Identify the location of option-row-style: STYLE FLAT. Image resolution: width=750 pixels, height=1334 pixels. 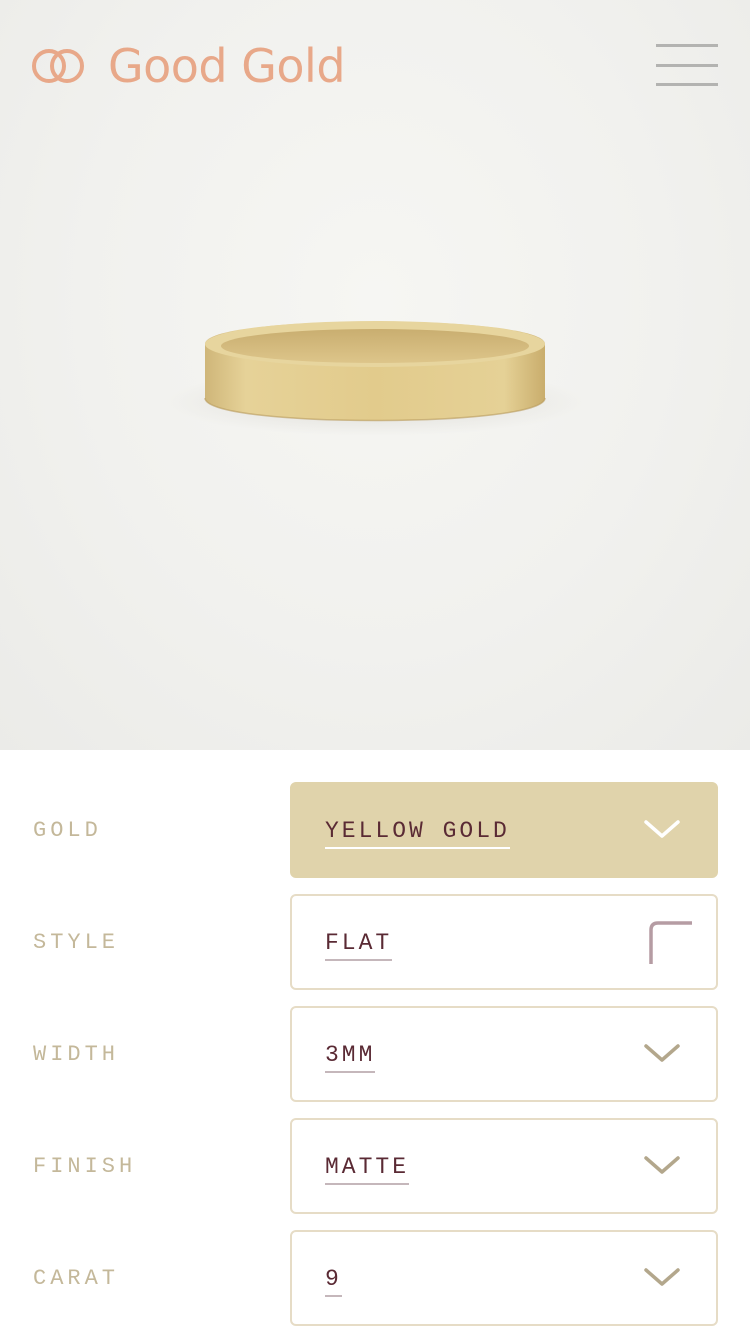
(375, 942).